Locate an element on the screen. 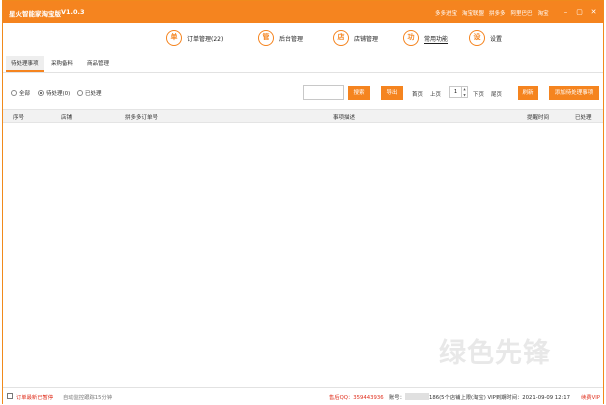 The height and width of the screenshot is (405, 606). radio-all-dot is located at coordinates (14, 93).